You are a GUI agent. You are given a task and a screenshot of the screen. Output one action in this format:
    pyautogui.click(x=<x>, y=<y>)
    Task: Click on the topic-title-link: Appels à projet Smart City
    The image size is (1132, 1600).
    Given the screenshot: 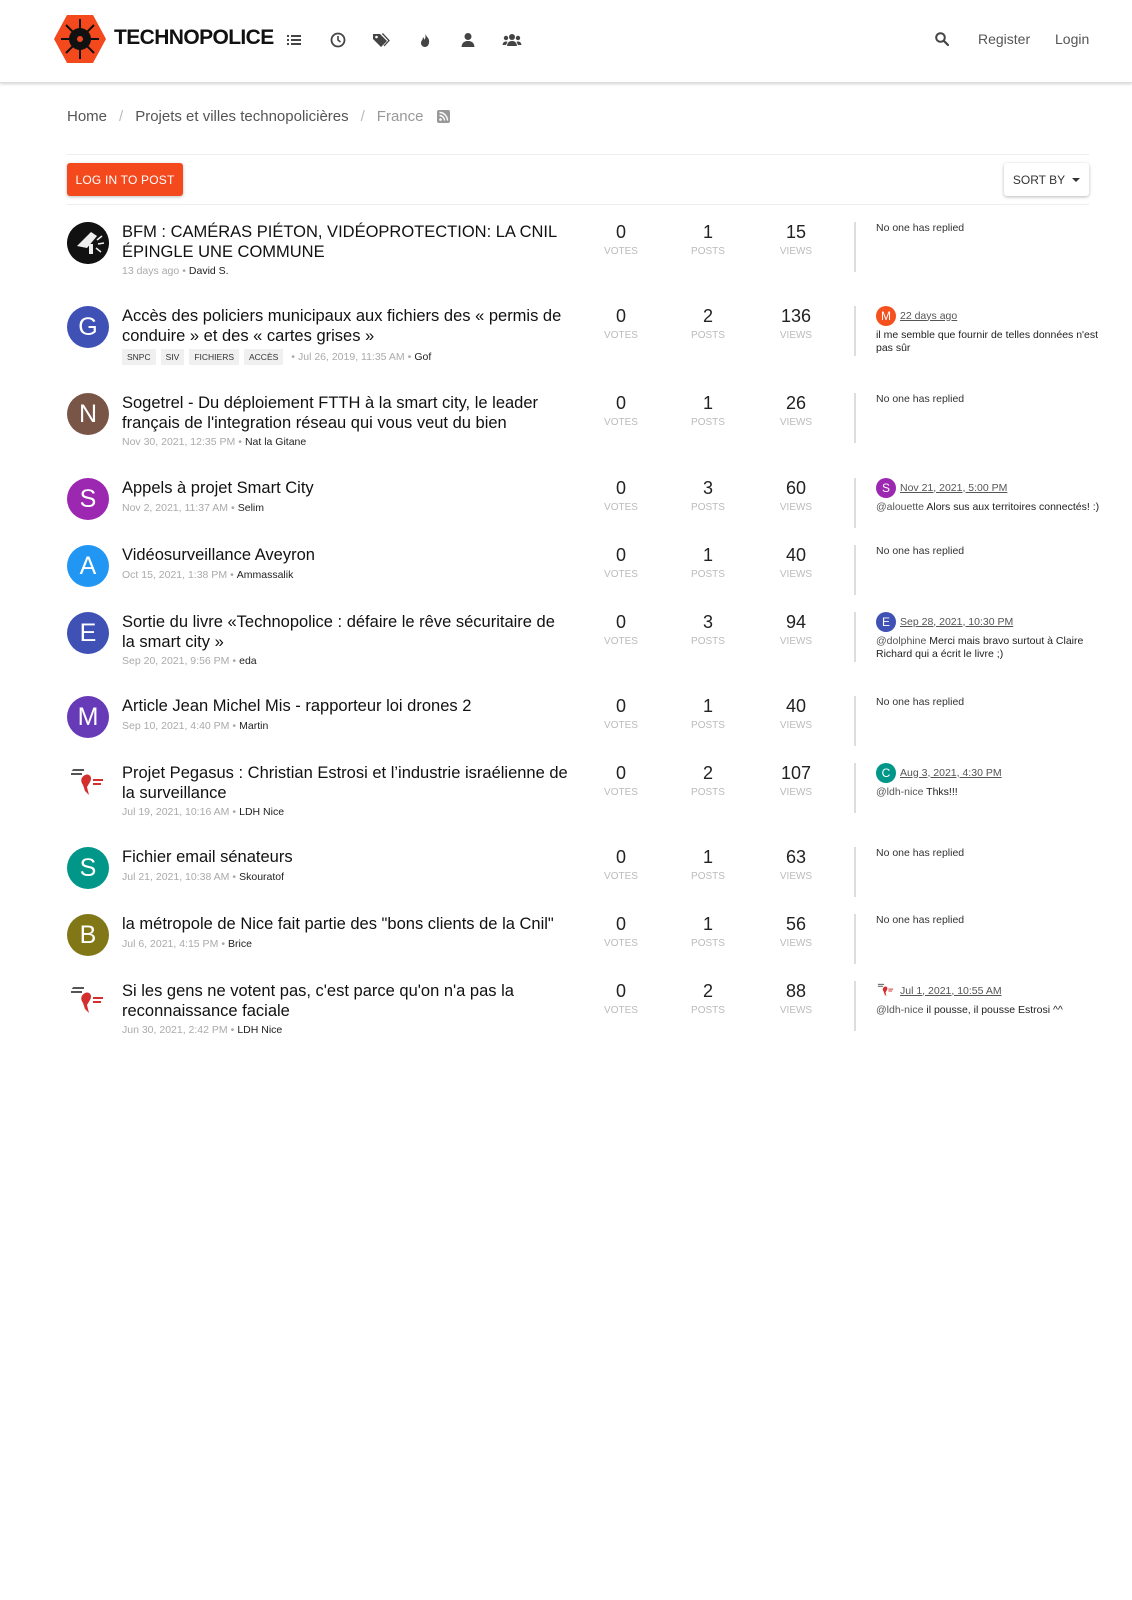 What is the action you would take?
    pyautogui.click(x=346, y=488)
    